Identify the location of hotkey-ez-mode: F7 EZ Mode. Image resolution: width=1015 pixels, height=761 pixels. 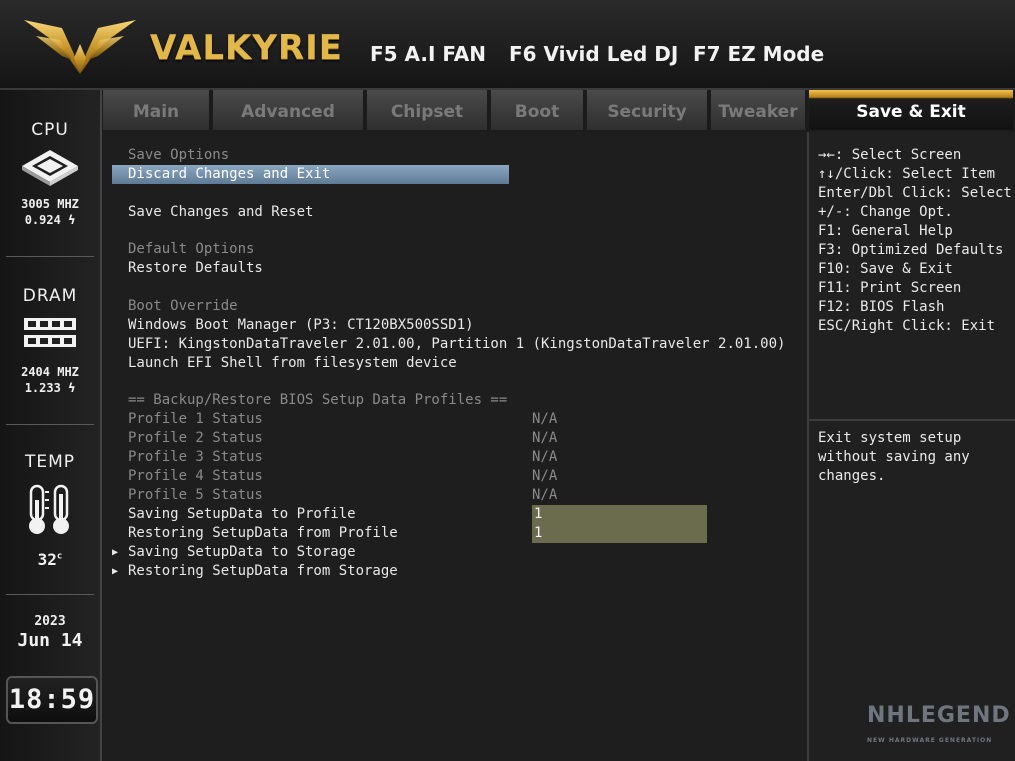
(758, 54).